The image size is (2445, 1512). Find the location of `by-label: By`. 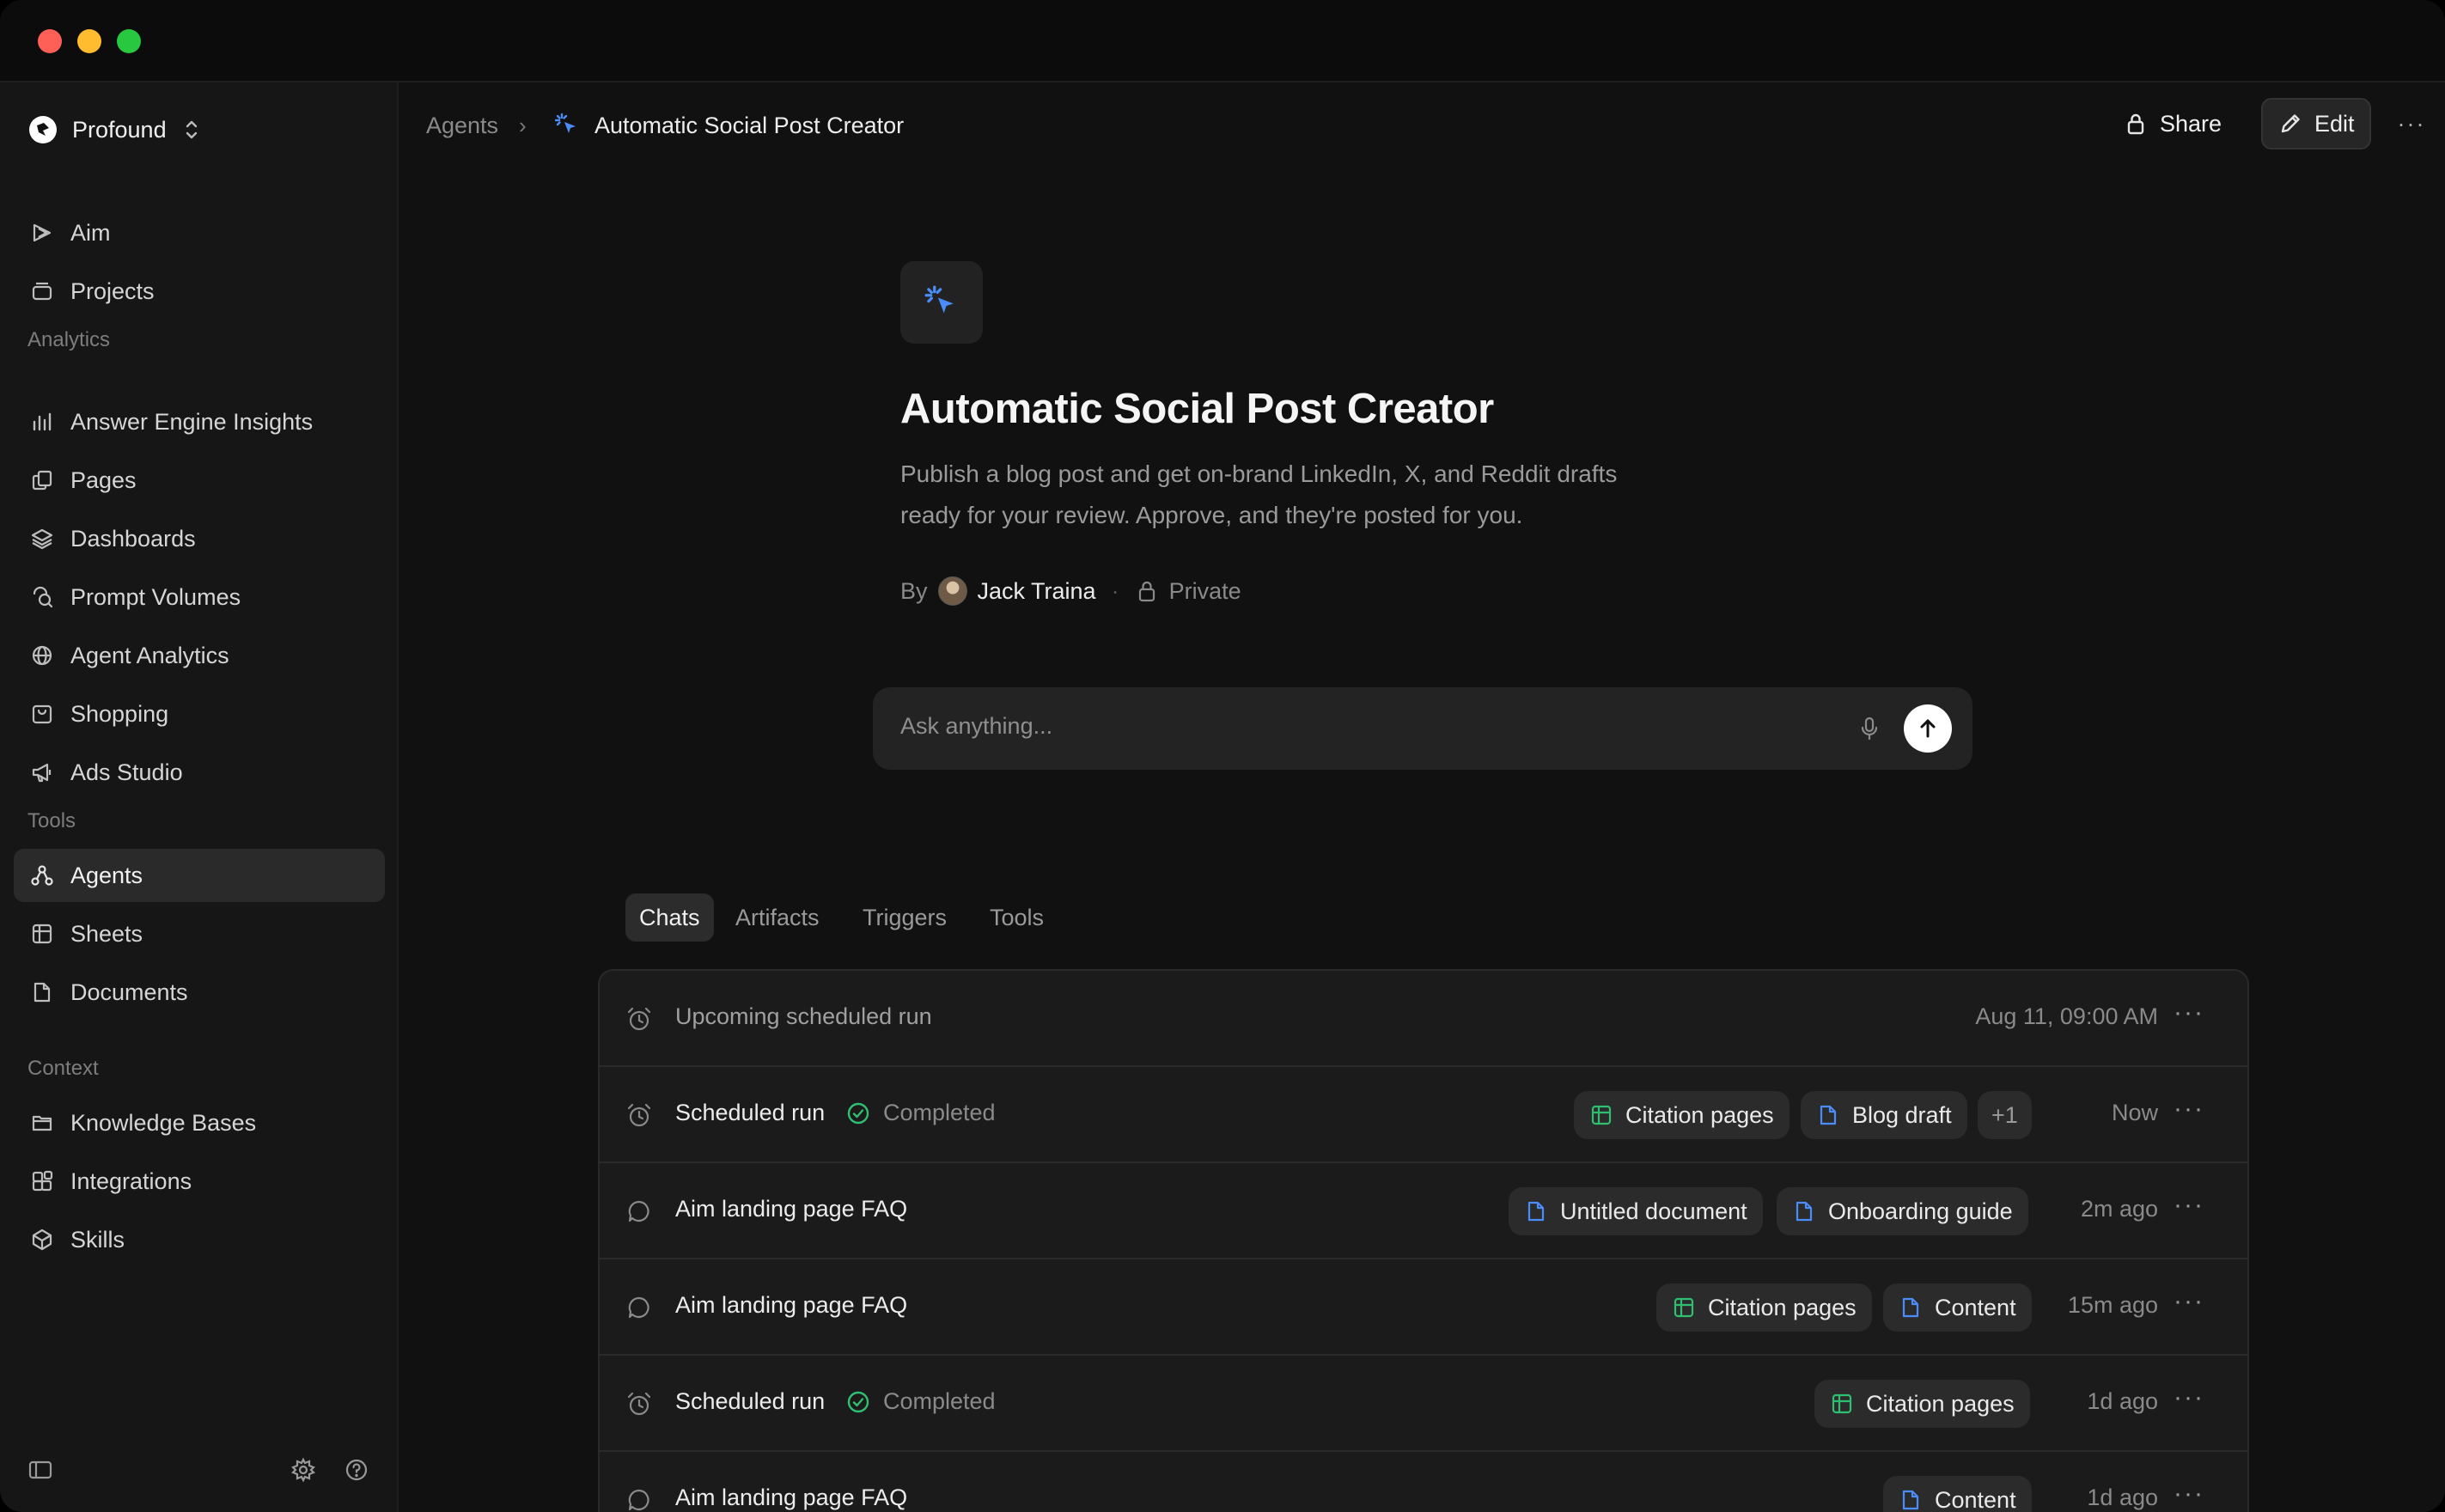

by-label: By is located at coordinates (914, 590).